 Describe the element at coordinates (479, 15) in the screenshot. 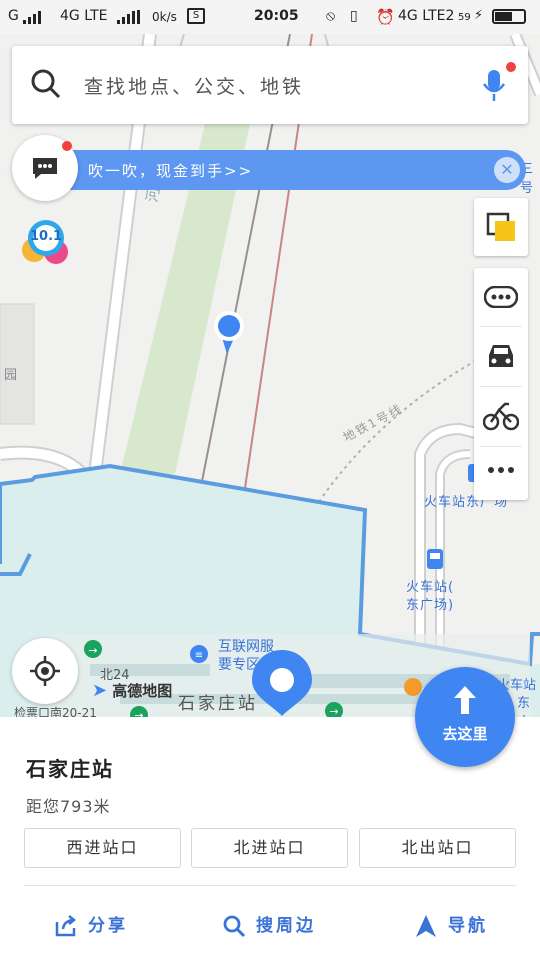

I see `charging-icon: ⚡` at that location.